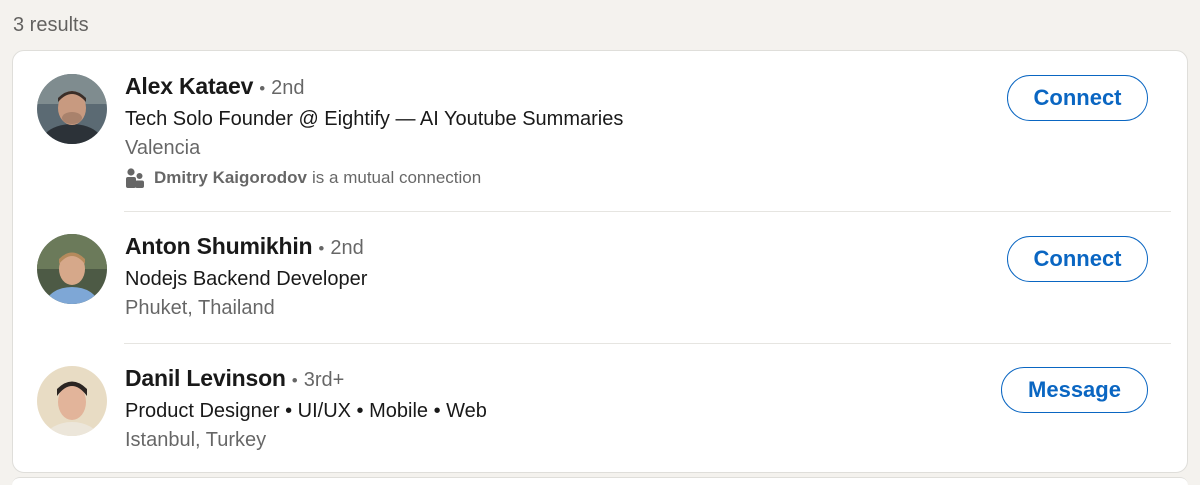 The height and width of the screenshot is (485, 1200). I want to click on mutual-connection: Dmitry Kaigorodov is a mutual connection, so click(374, 178).